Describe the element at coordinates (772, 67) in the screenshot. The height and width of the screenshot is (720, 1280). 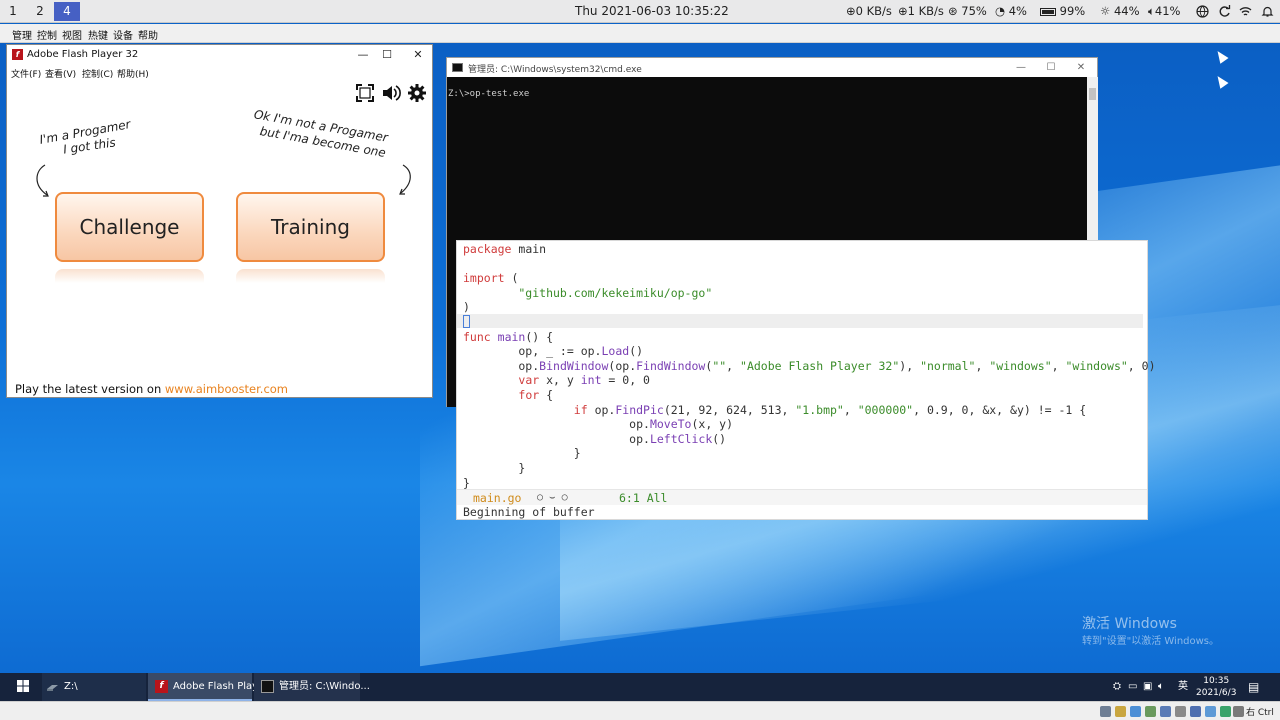
I see `cmd-titlebar: 管理员: C:\Windows\system32\cmd.exe — ☐ ✕` at that location.